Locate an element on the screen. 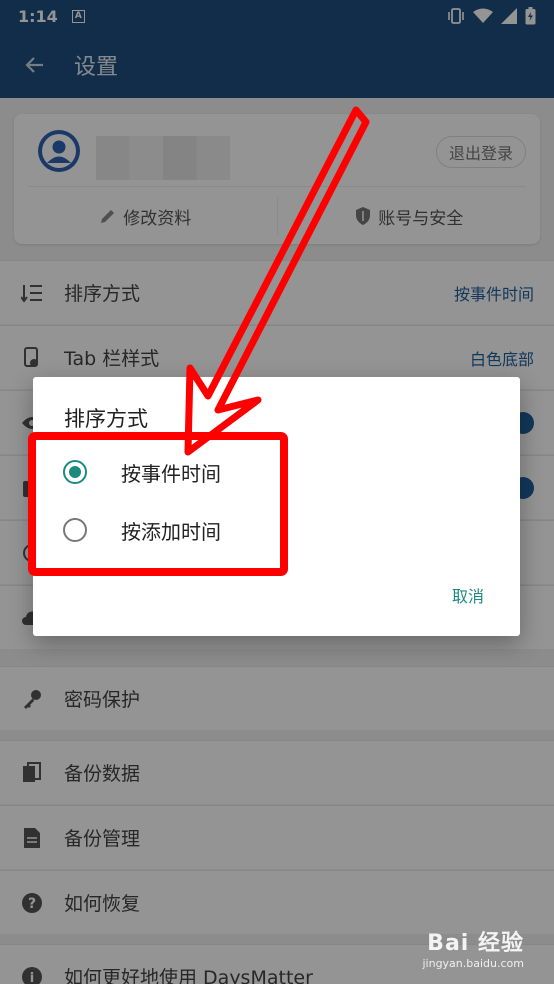 The height and width of the screenshot is (984, 554). watermark: Bai 经验 jingyan.baidu.com is located at coordinates (473, 947).